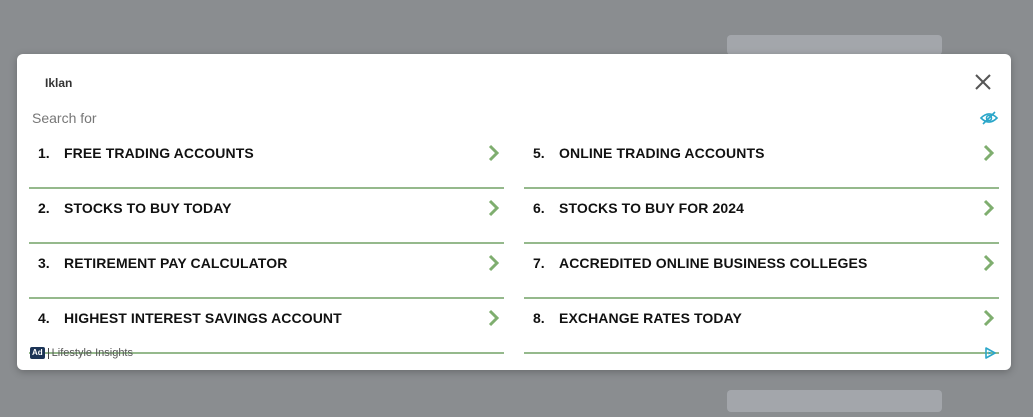  What do you see at coordinates (266, 161) in the screenshot?
I see `list-item: 1. FREE TRADING ACCOUNTS` at bounding box center [266, 161].